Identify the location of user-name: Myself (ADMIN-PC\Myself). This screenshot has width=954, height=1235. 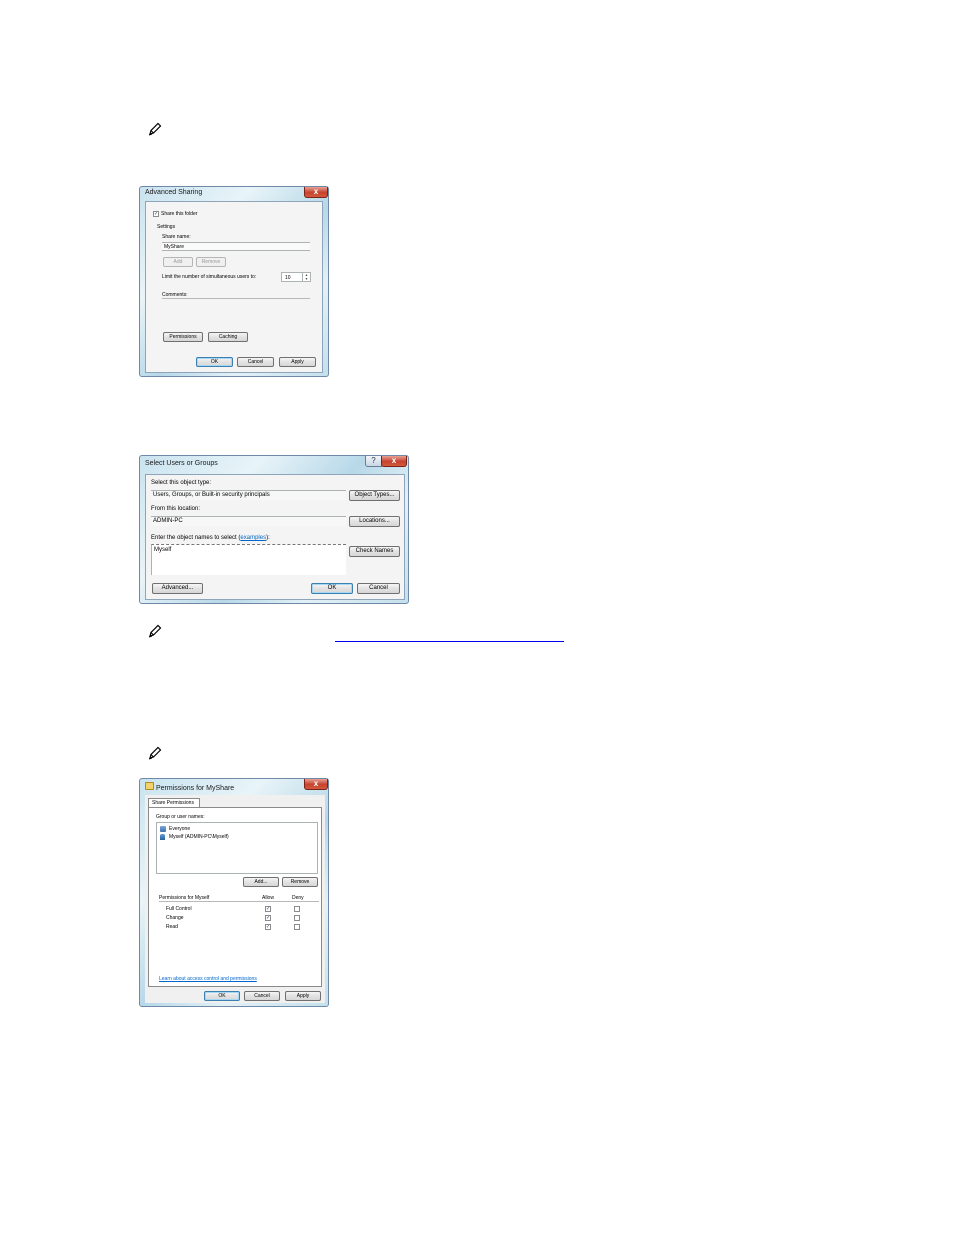
(199, 837).